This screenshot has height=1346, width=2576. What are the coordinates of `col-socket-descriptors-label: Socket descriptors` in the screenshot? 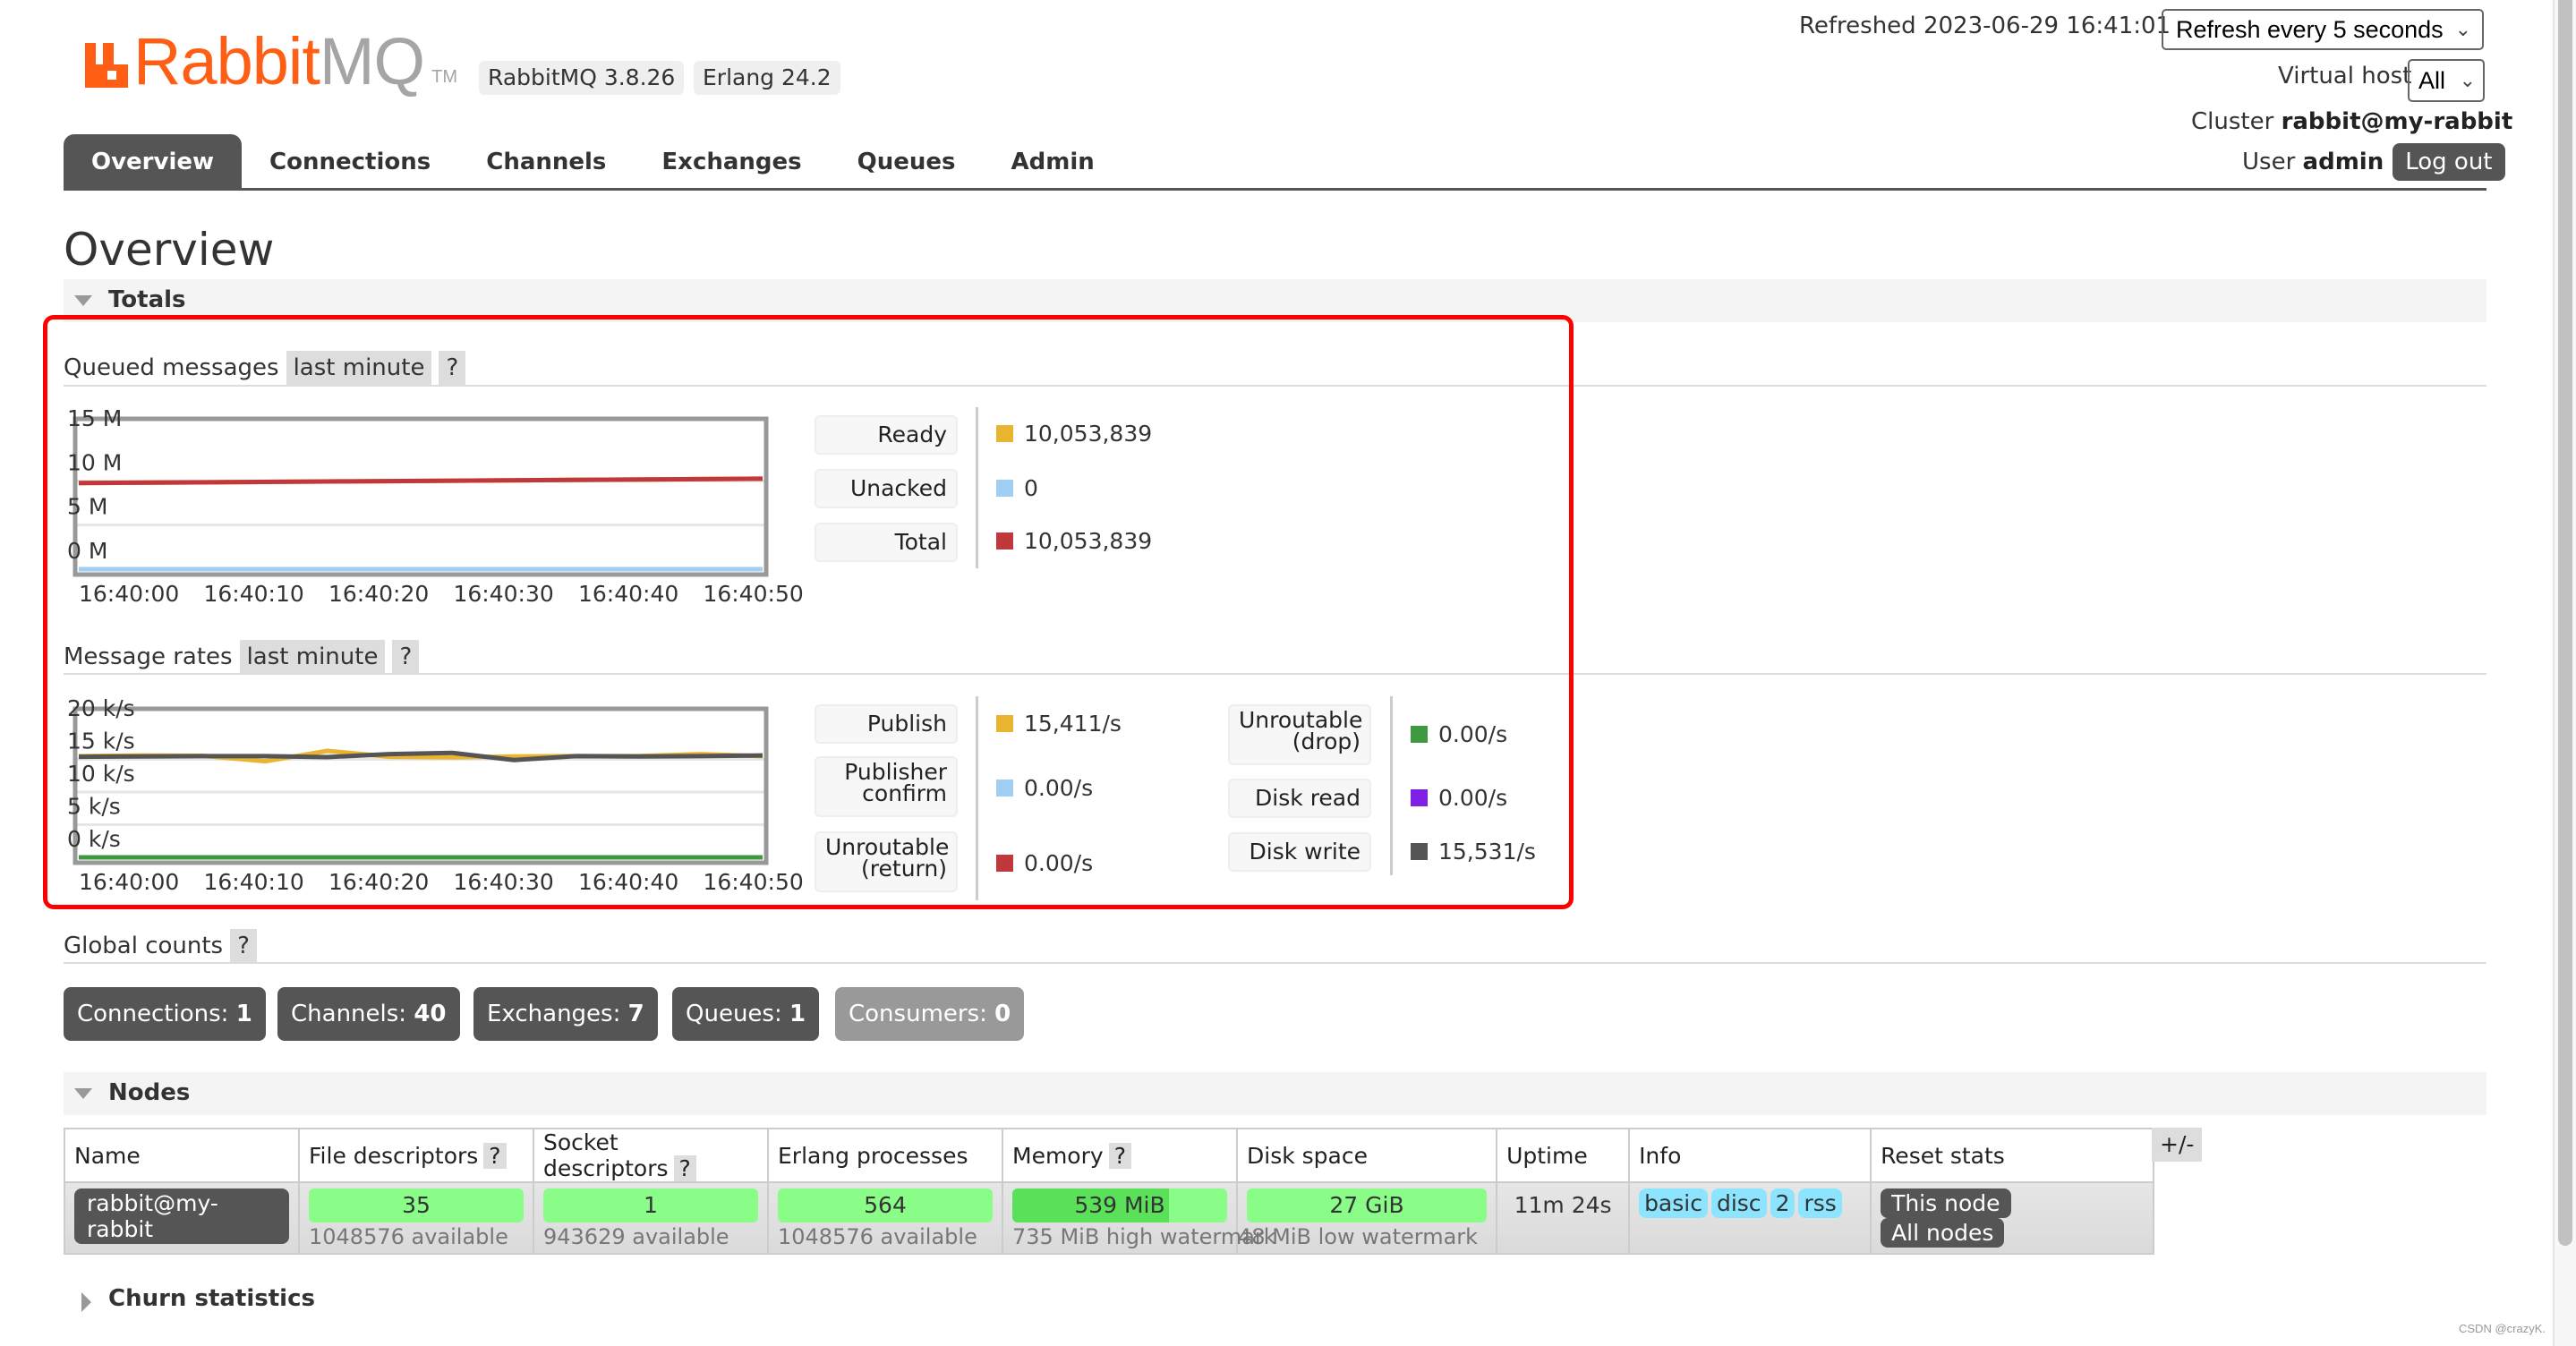 It's located at (606, 1155).